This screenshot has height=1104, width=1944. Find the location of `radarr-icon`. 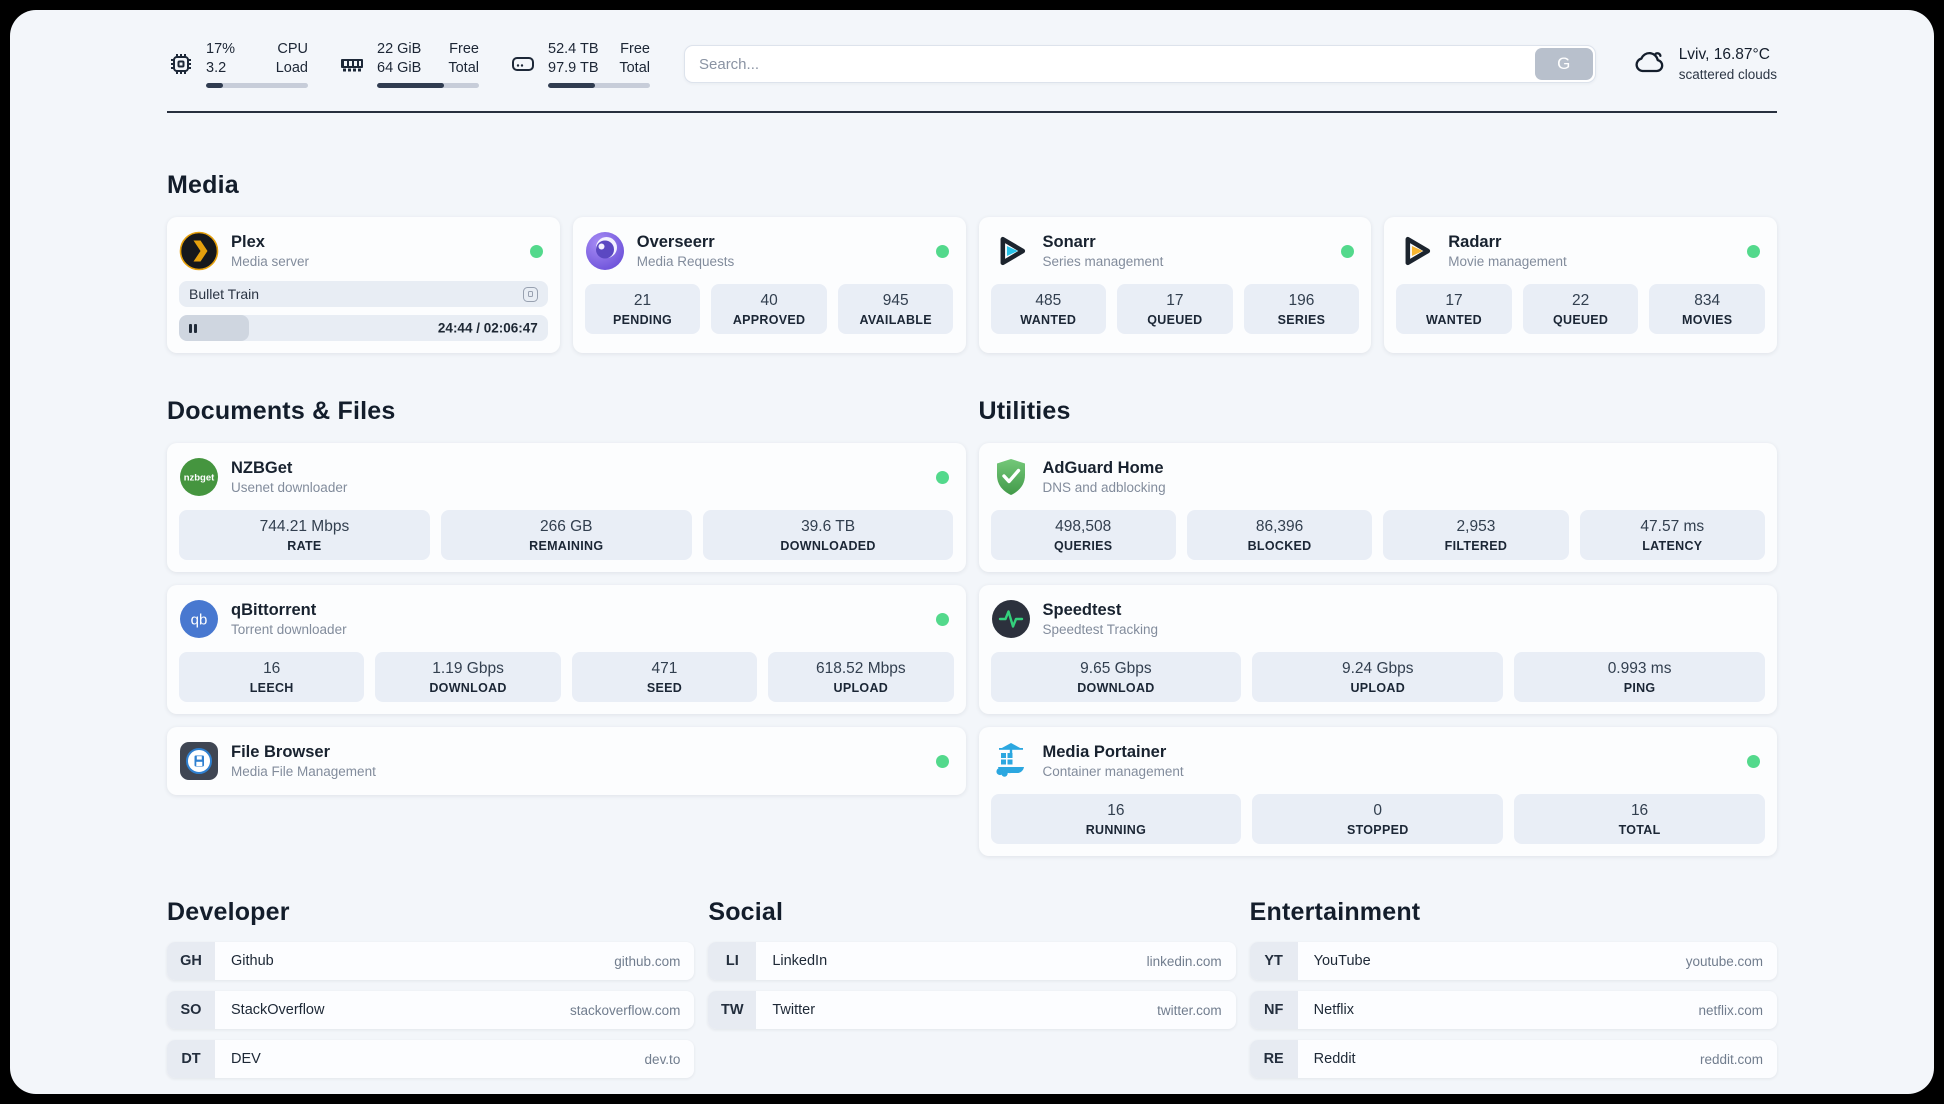

radarr-icon is located at coordinates (1416, 251).